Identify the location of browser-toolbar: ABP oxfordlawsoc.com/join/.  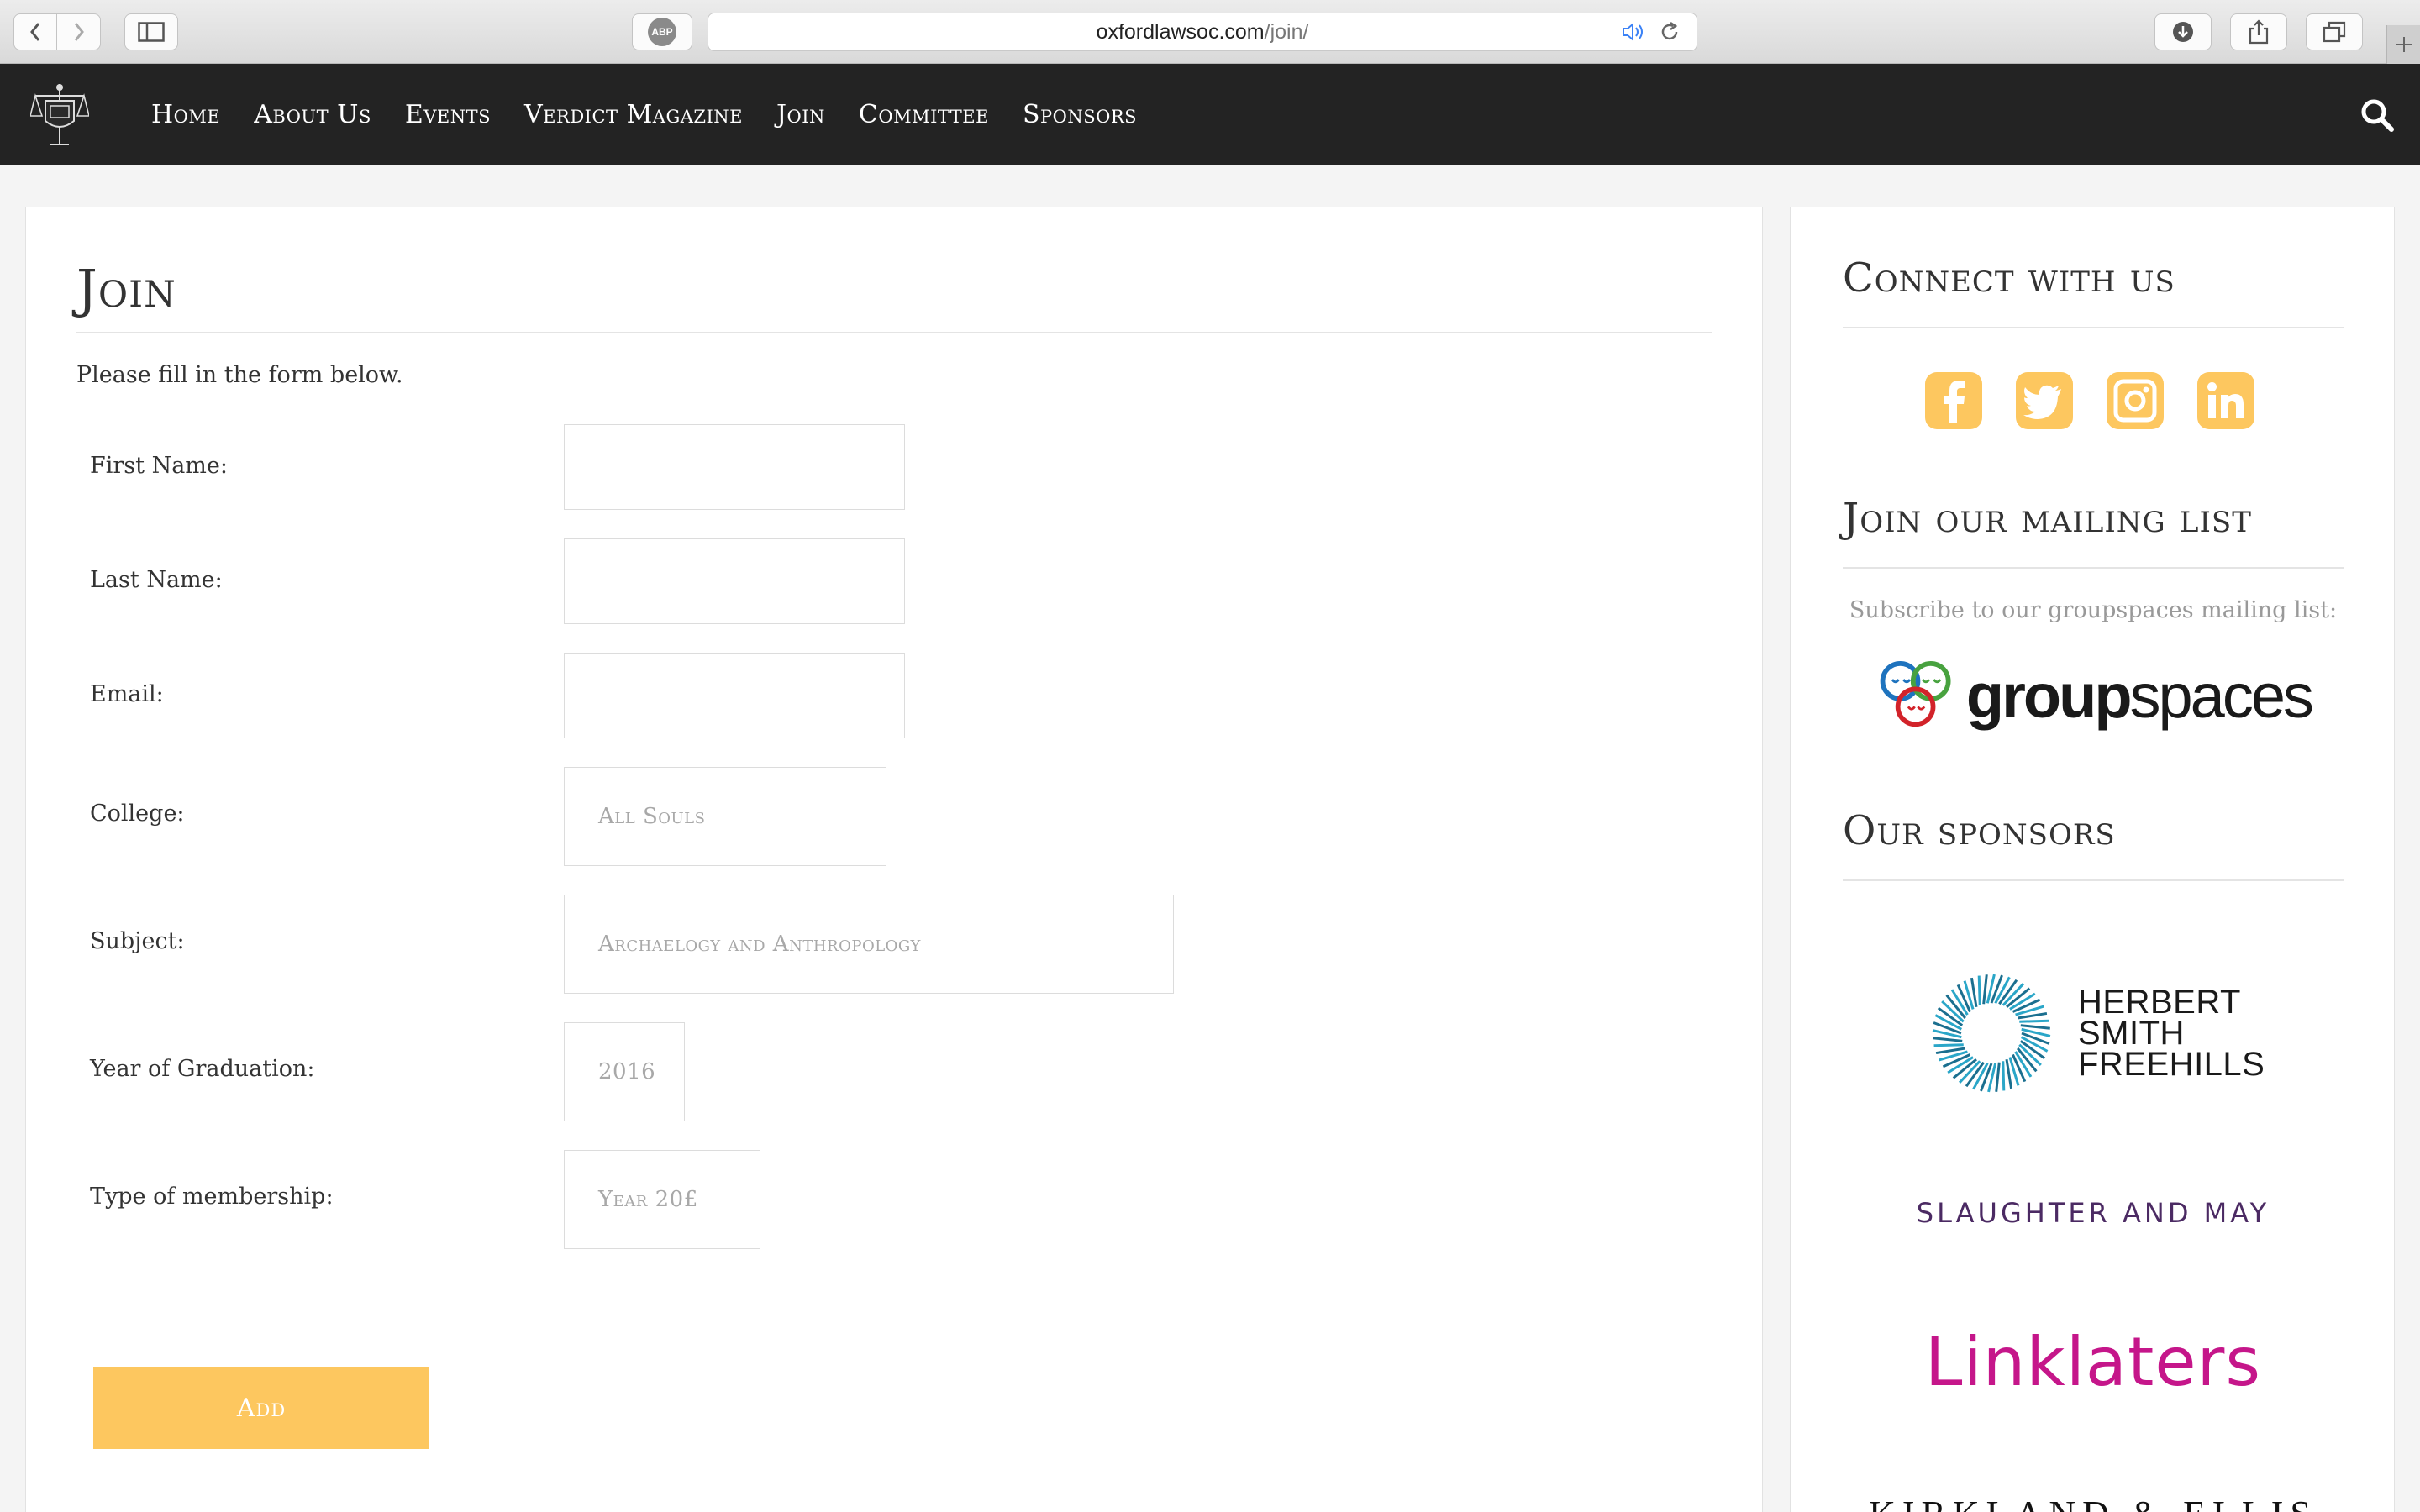
(1210, 32).